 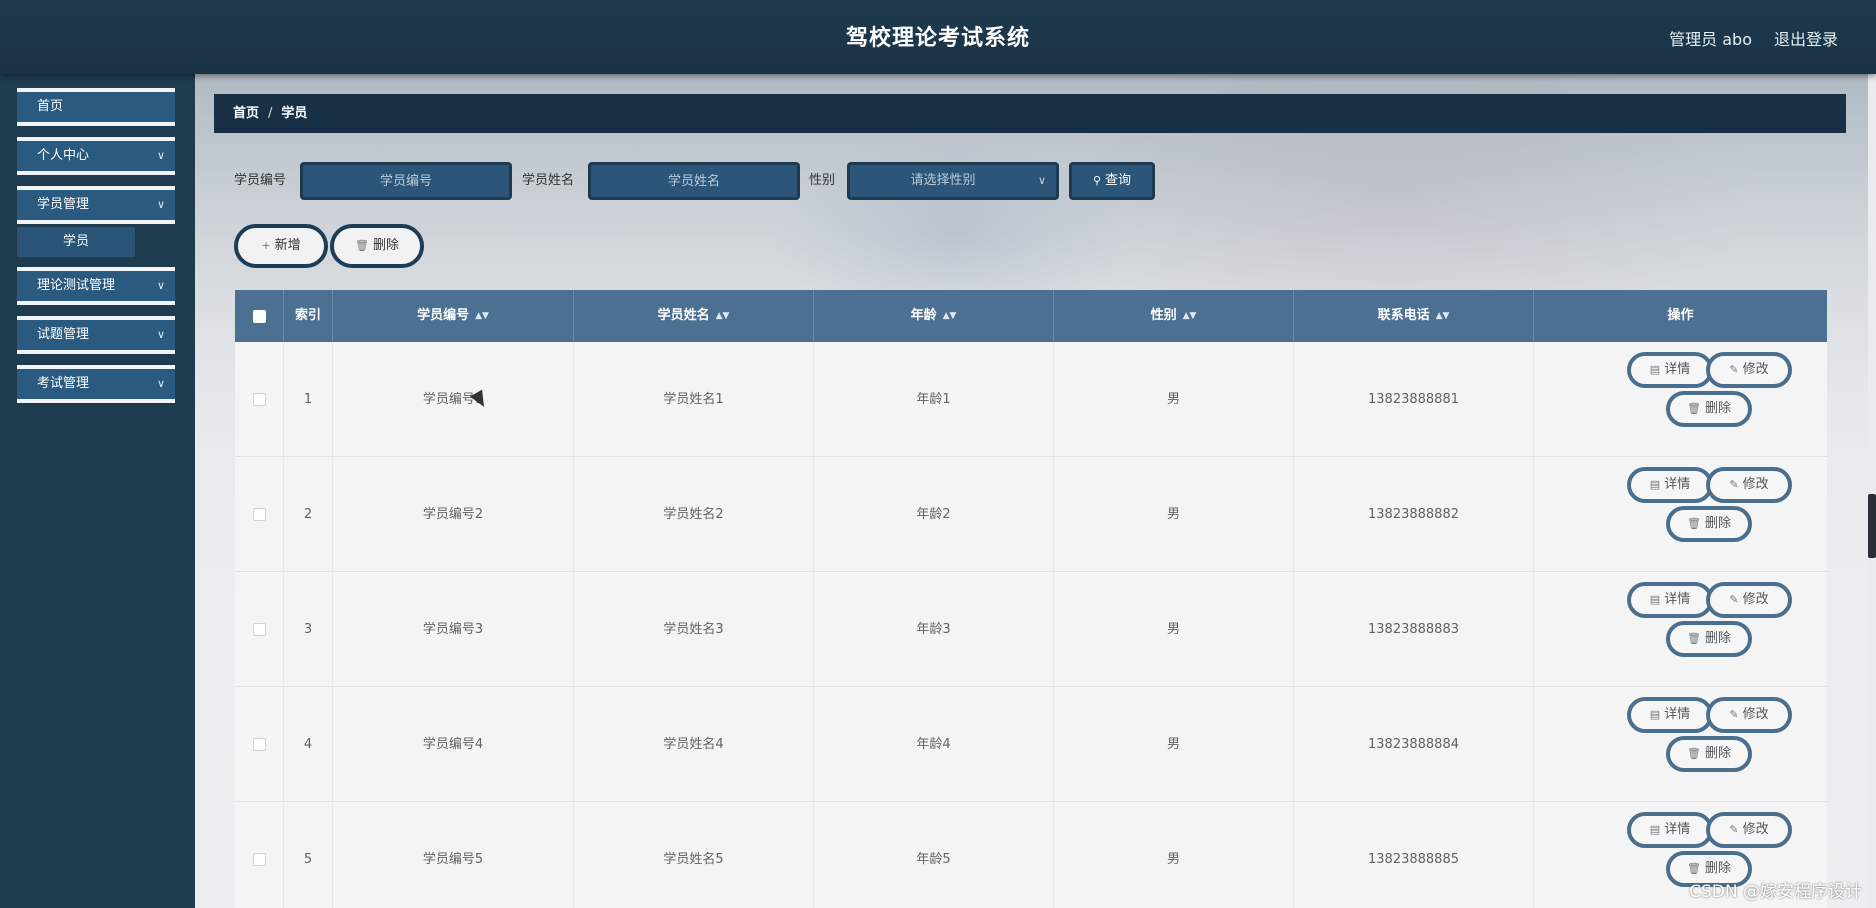 What do you see at coordinates (934, 316) in the screenshot?
I see `header-age: 年龄 ▲▼` at bounding box center [934, 316].